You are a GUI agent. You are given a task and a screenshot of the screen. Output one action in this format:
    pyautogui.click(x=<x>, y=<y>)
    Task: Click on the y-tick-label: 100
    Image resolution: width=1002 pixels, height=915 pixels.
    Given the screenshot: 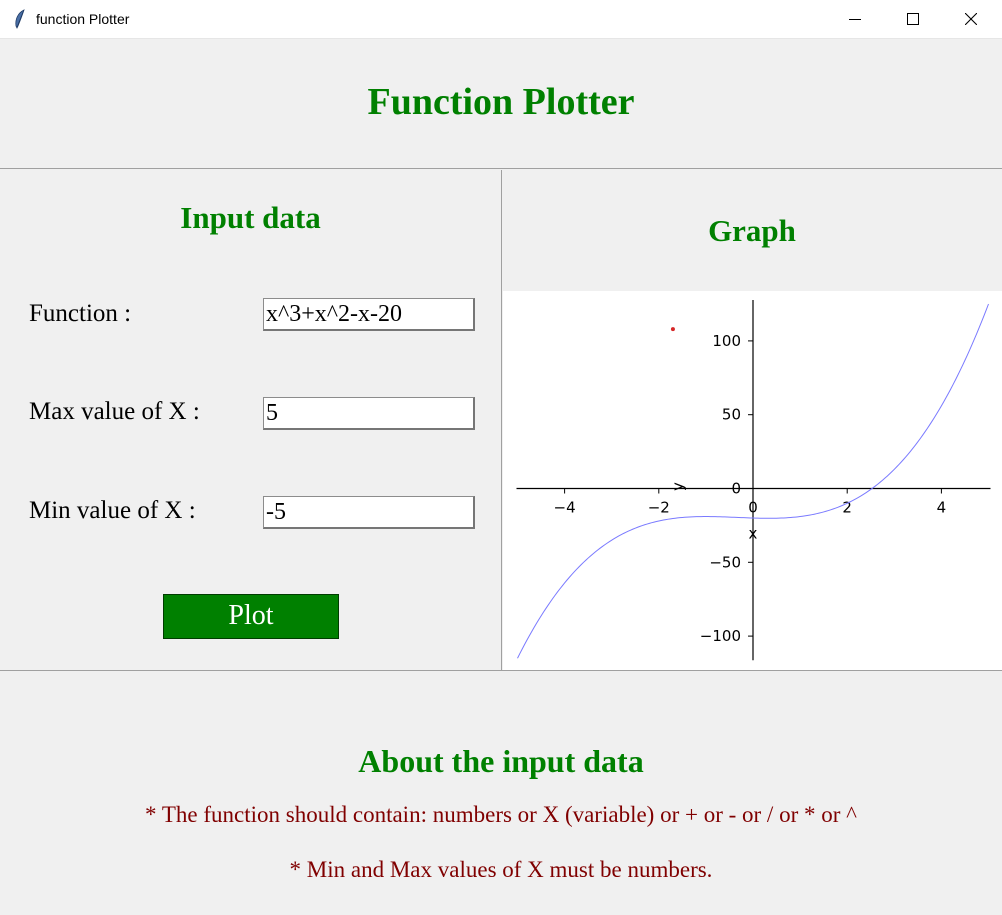 What is the action you would take?
    pyautogui.click(x=726, y=341)
    